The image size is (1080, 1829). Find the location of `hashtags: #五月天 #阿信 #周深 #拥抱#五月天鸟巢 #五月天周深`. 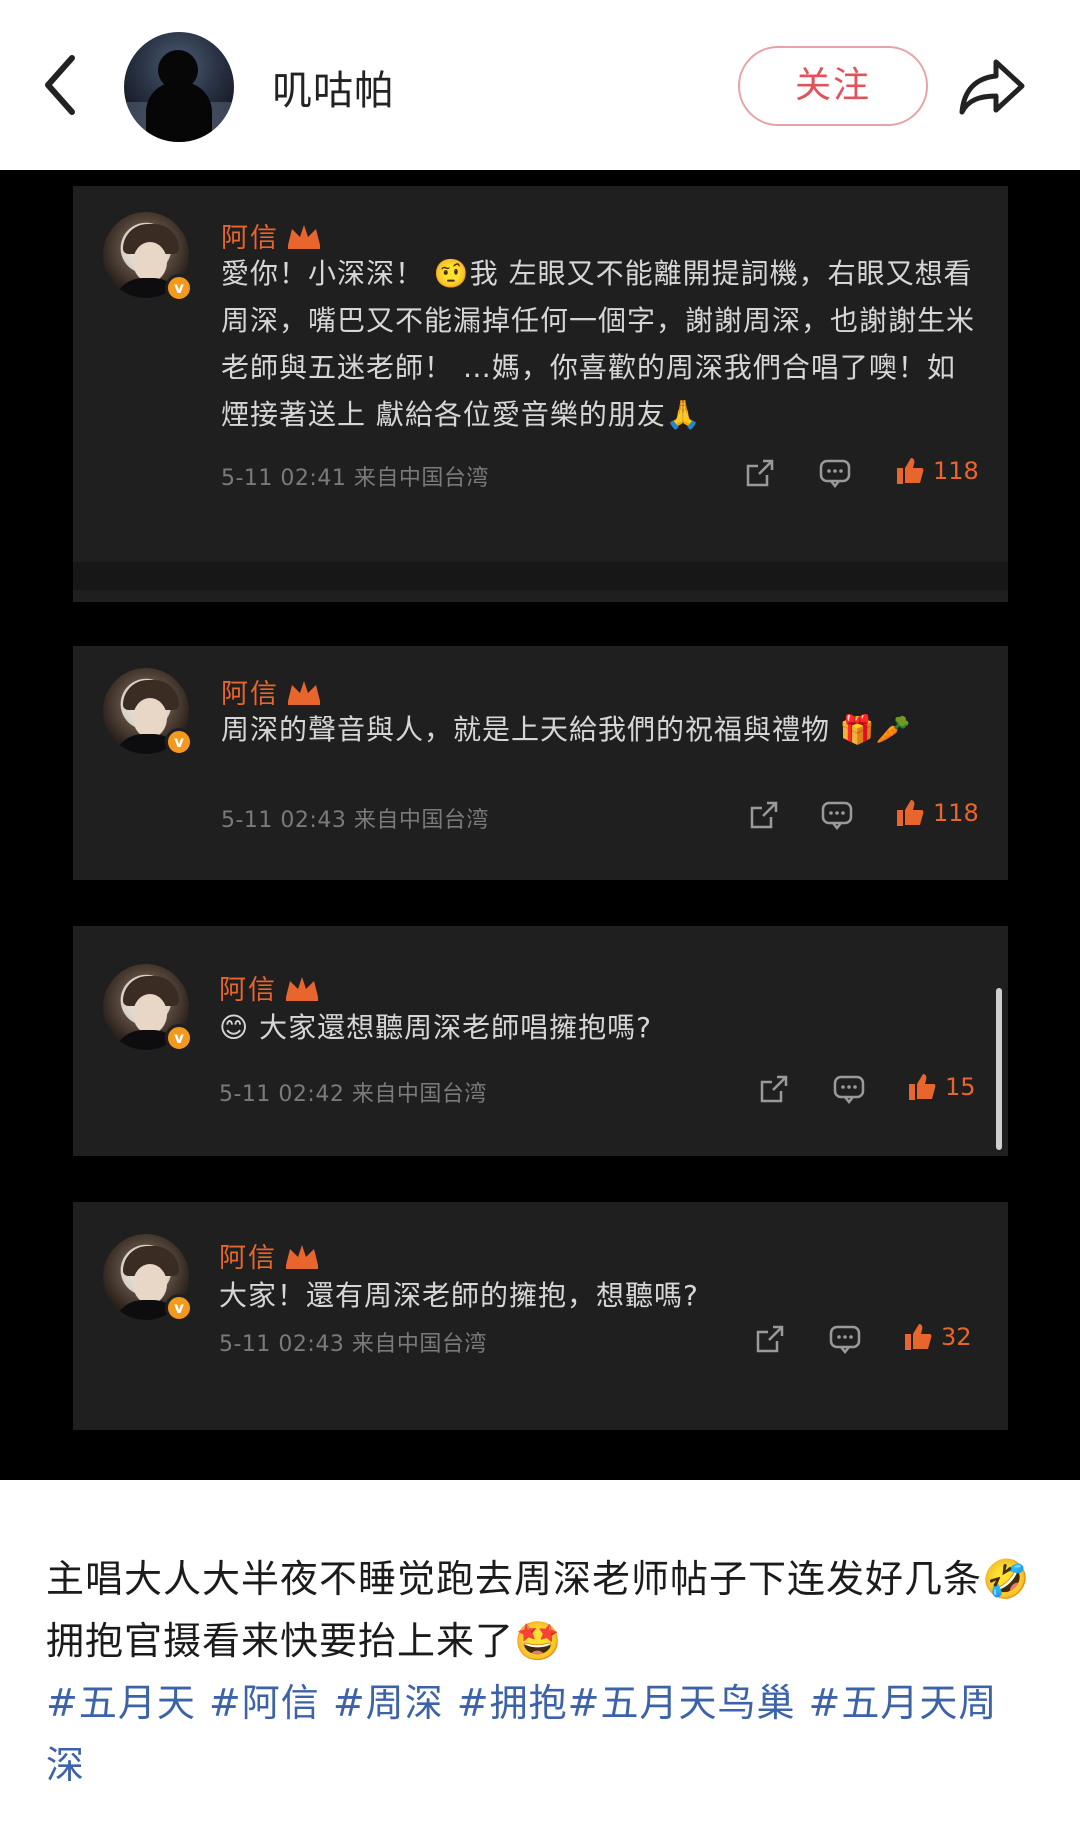

hashtags: #五月天 #阿信 #周深 #拥抱#五月天鸟巢 #五月天周深 is located at coordinates (541, 1734).